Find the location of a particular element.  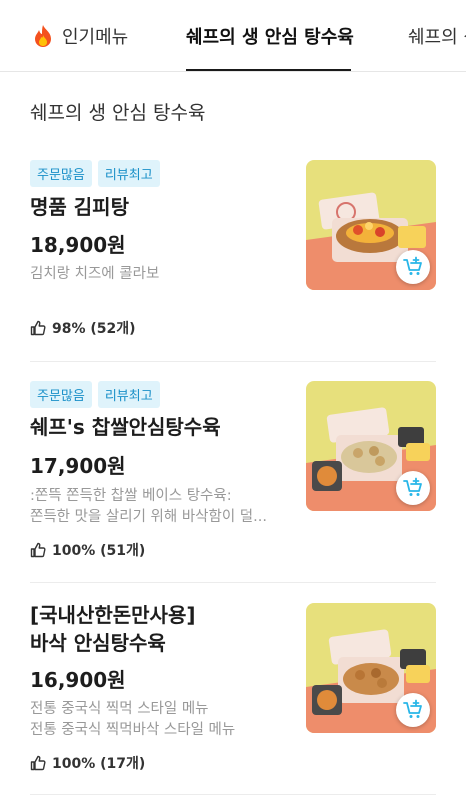

tab-label: 쉐프의 생 is located at coordinates (437, 37).